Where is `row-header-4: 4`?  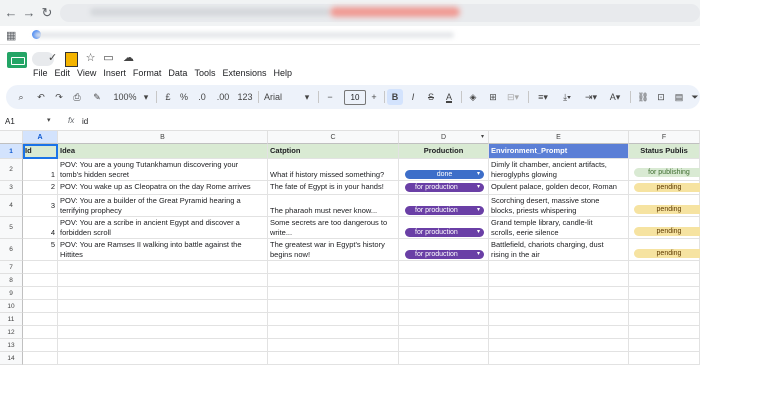 row-header-4: 4 is located at coordinates (11, 206).